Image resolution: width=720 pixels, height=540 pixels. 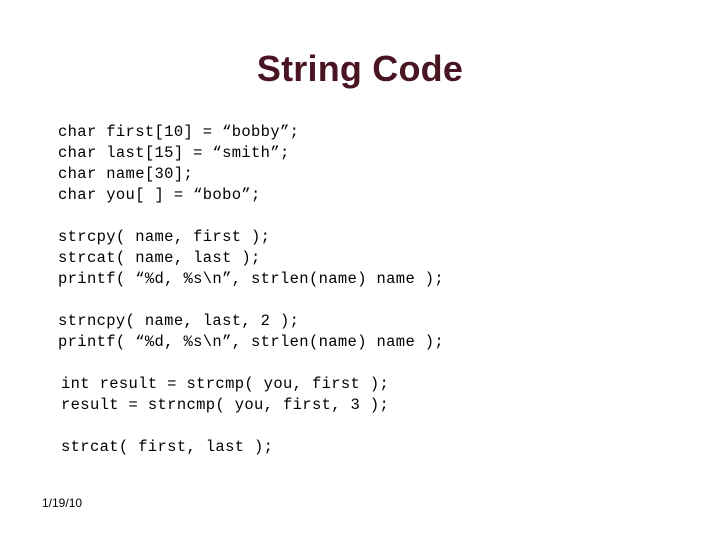 What do you see at coordinates (225, 405) in the screenshot?
I see `code-line: result = strncmp( you, first, 3 );` at bounding box center [225, 405].